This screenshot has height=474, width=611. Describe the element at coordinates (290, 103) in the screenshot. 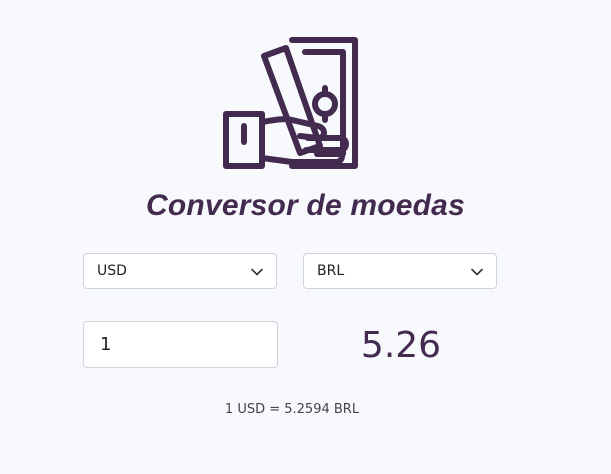

I see `cash-in-hand-icon` at that location.